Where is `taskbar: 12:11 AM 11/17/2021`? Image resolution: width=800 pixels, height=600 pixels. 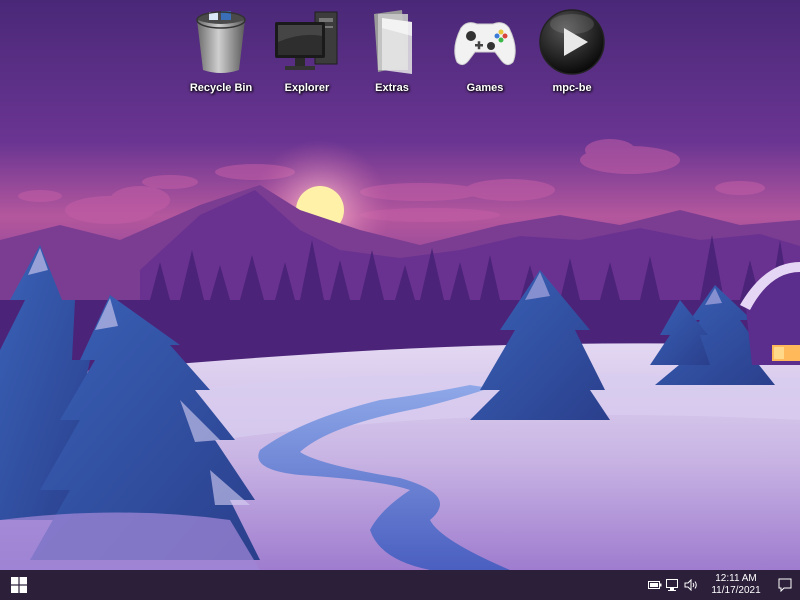 taskbar: 12:11 AM 11/17/2021 is located at coordinates (400, 585).